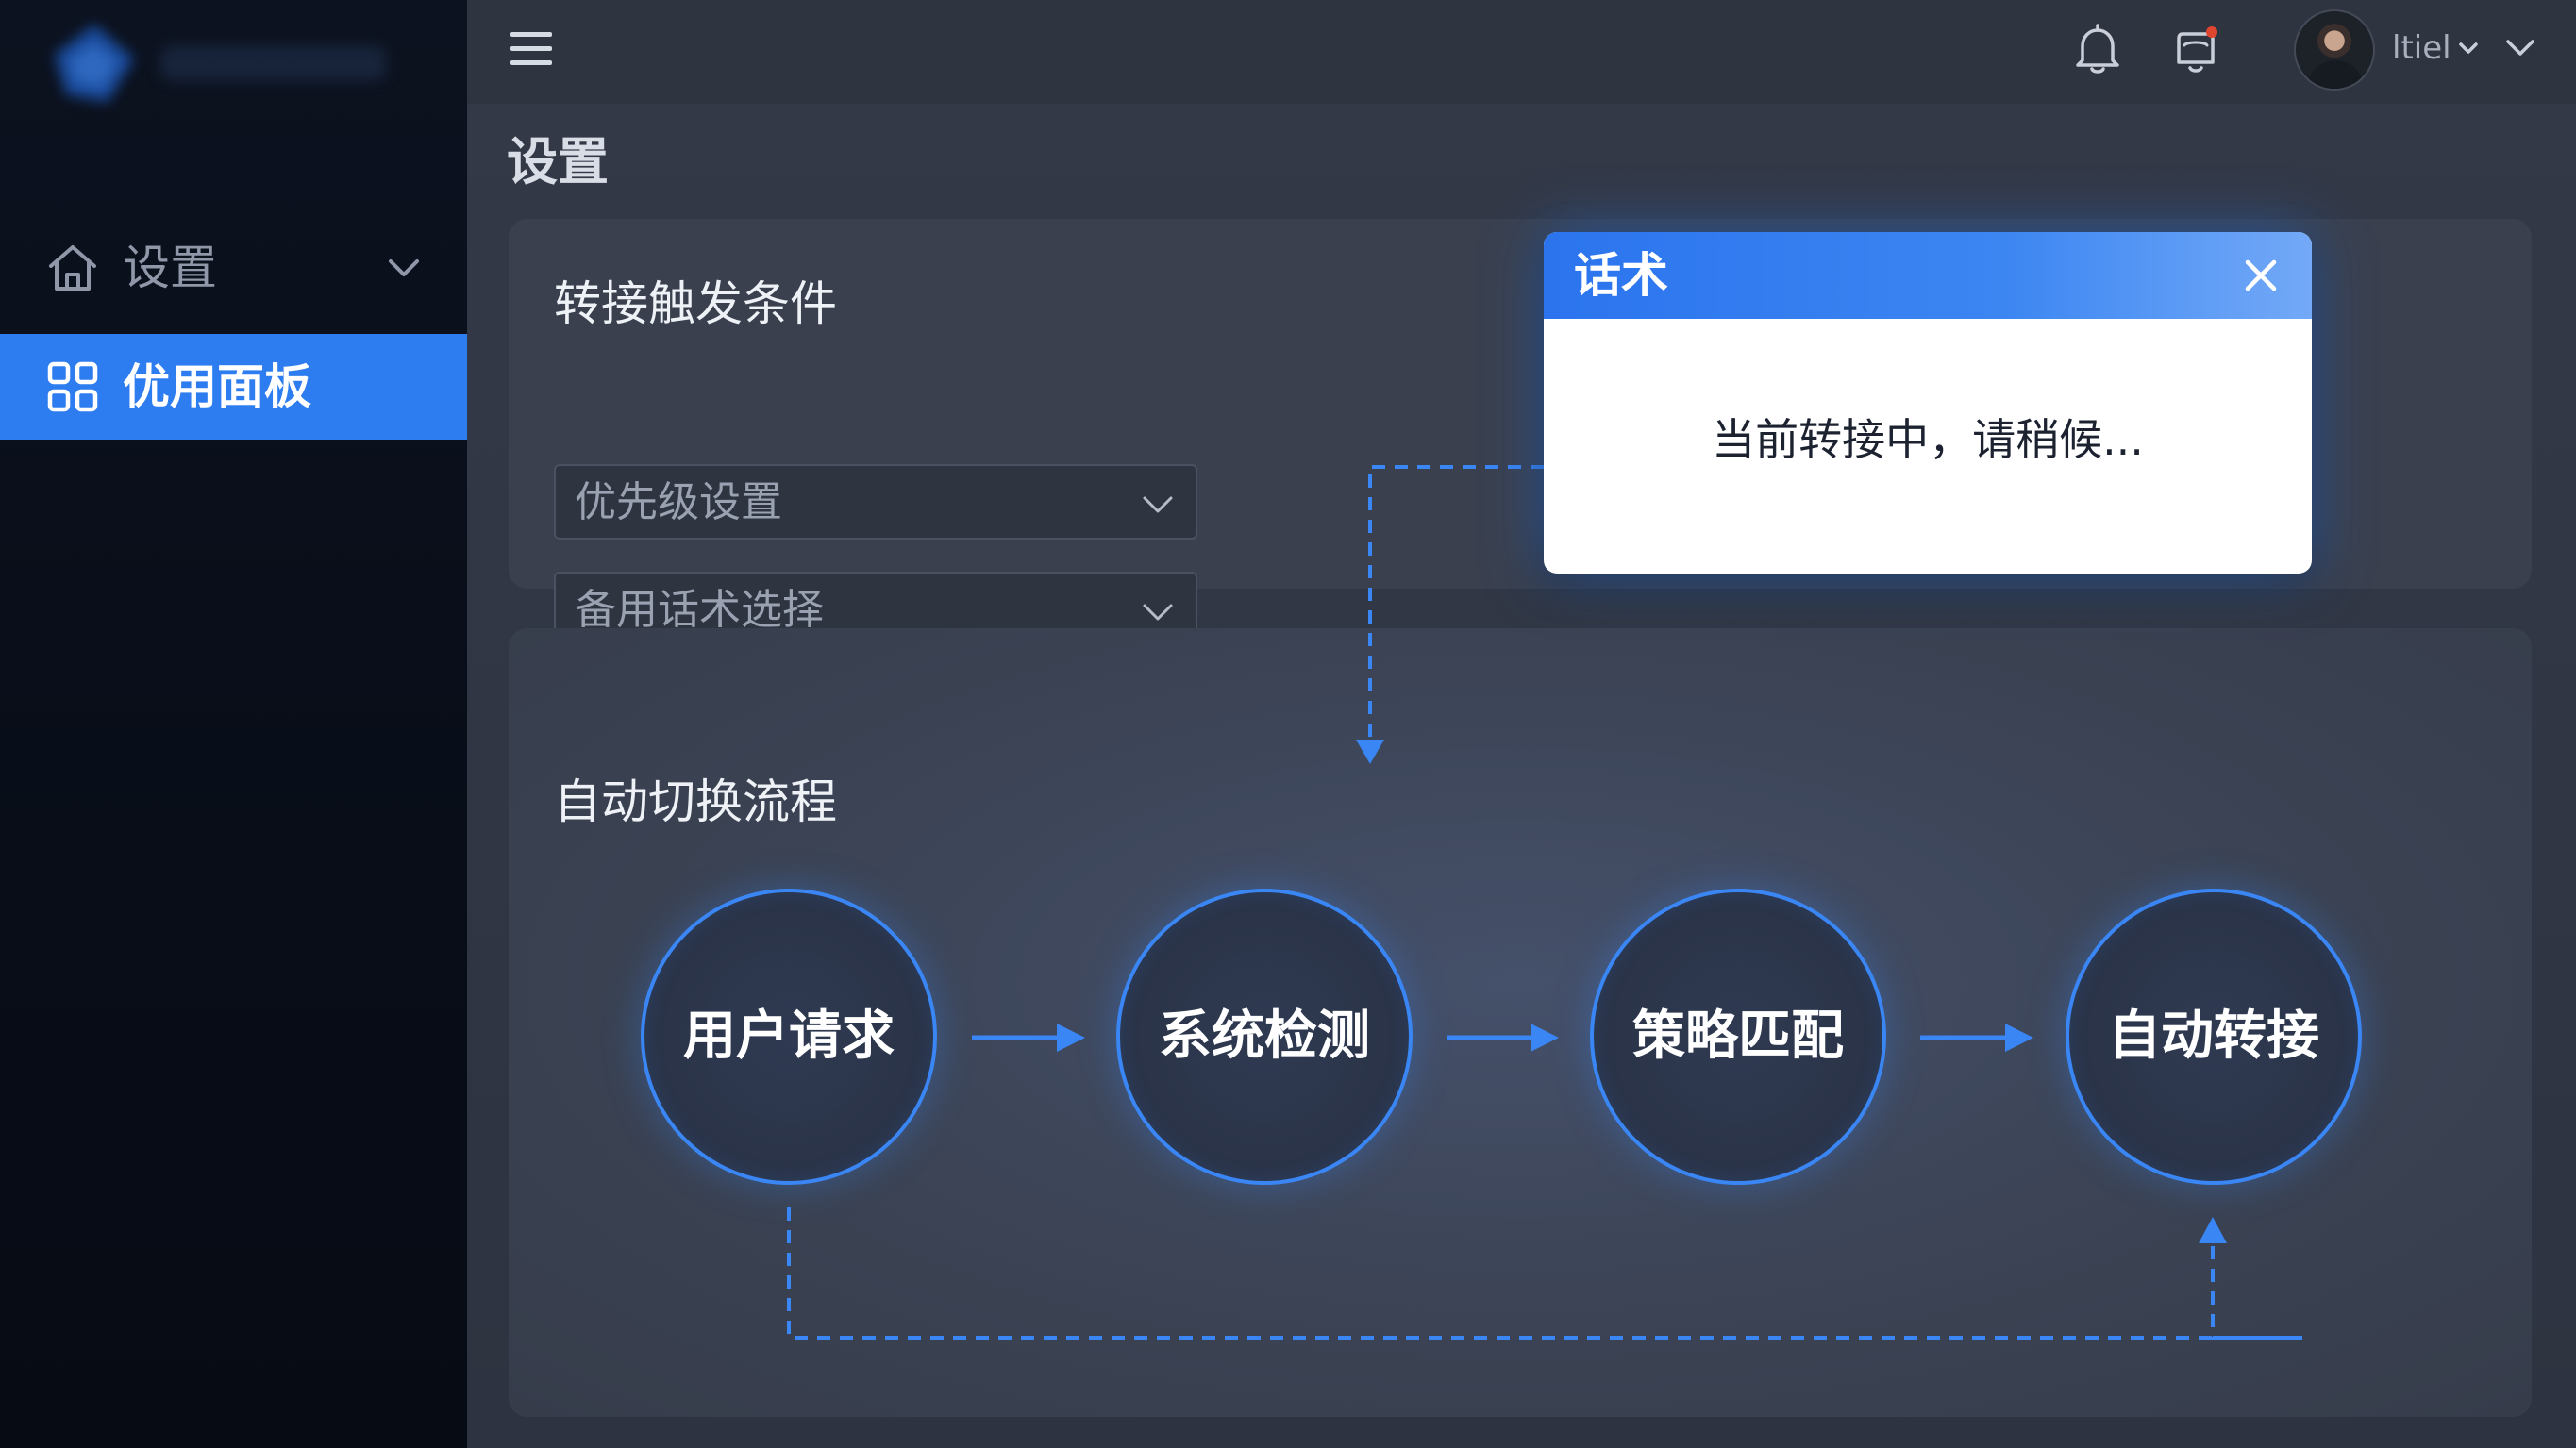 The width and height of the screenshot is (2576, 1448). Describe the element at coordinates (875, 502) in the screenshot. I see `priority-select: 优先级设置` at that location.